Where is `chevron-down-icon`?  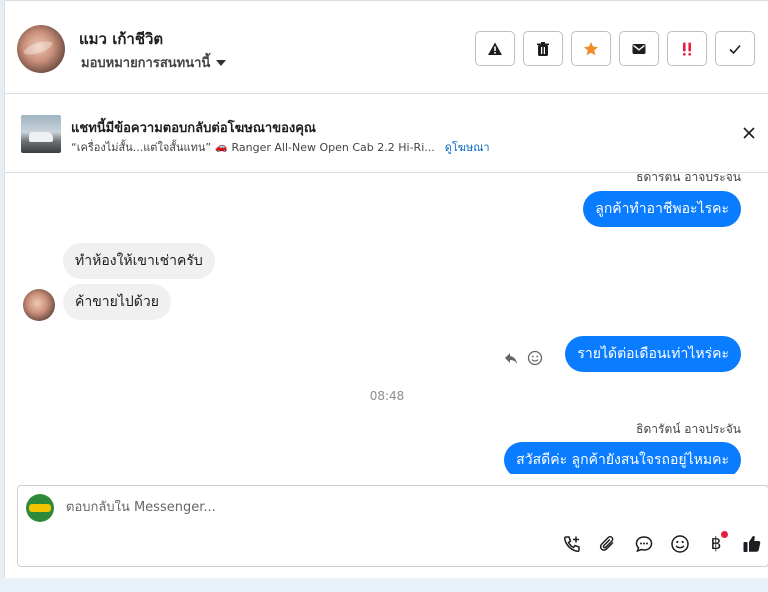
chevron-down-icon is located at coordinates (221, 62).